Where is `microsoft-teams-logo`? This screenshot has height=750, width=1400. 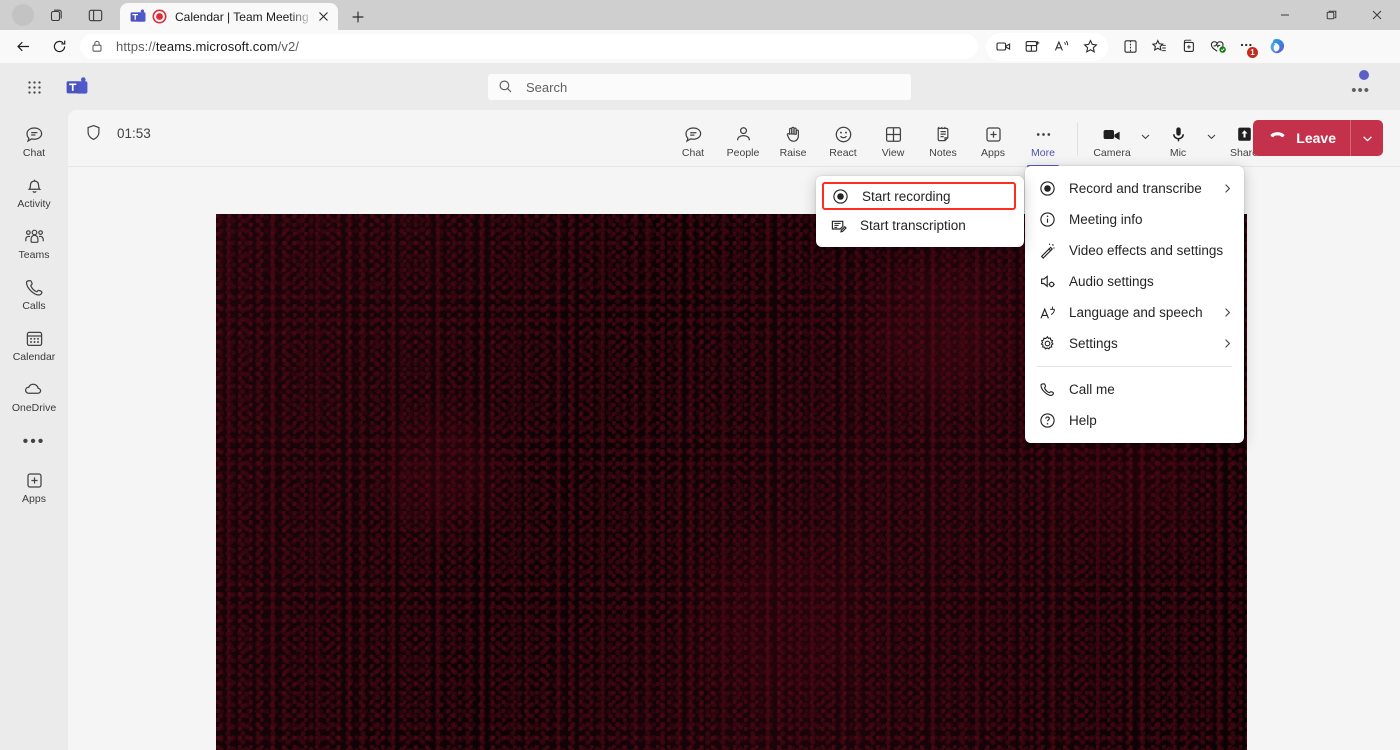 microsoft-teams-logo is located at coordinates (77, 87).